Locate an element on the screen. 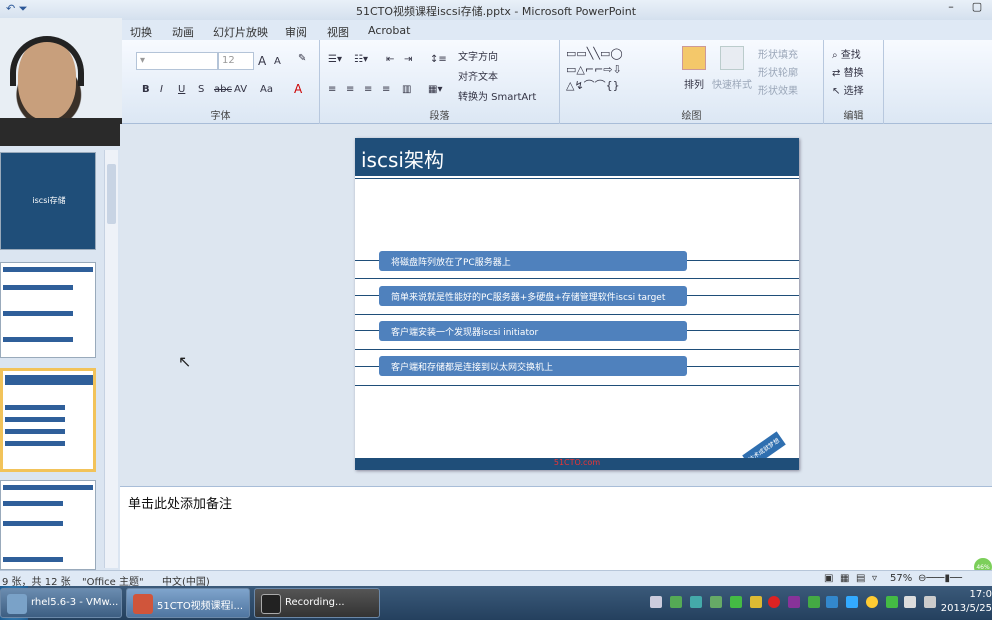 Image resolution: width=992 pixels, height=620 pixels. shapes-gallery-icon: ▭▭╲╲▭◯ ▭△⌐⌐⇨⇩ △↯⌒⌒{} is located at coordinates (620, 70).